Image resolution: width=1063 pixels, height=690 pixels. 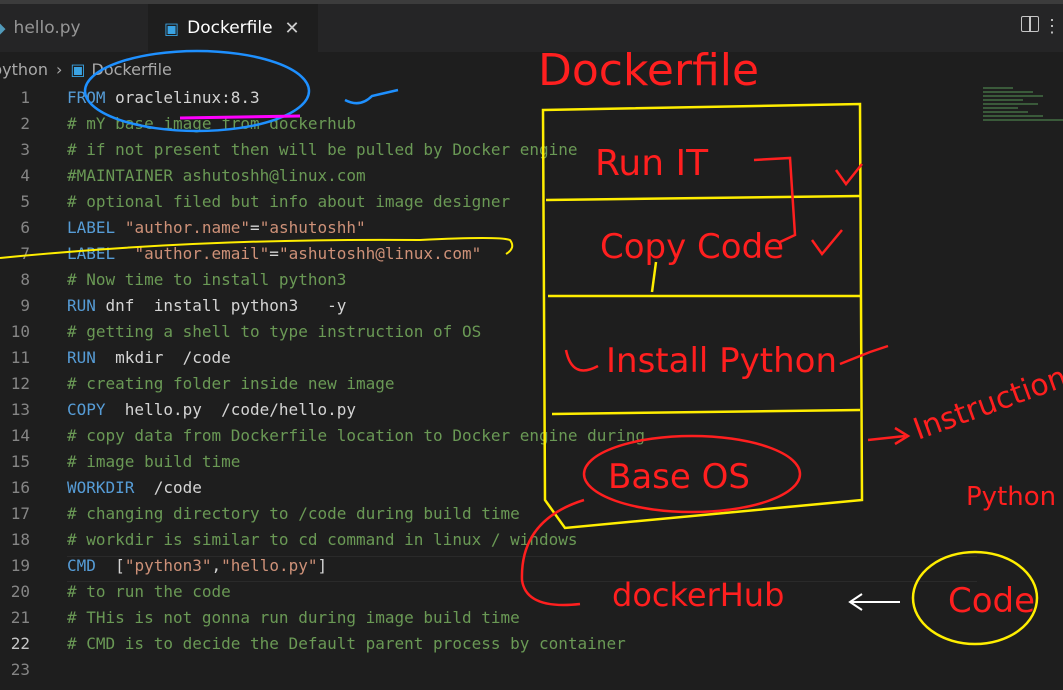 What do you see at coordinates (20, 409) in the screenshot?
I see `line-number: 13` at bounding box center [20, 409].